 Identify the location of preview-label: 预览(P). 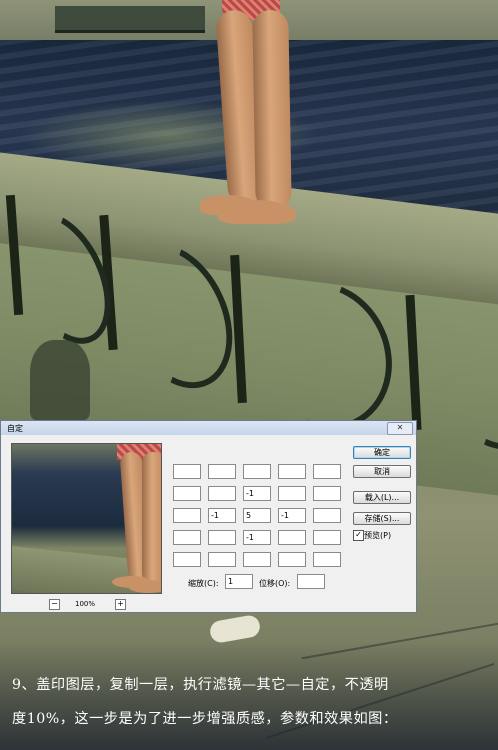
(378, 535).